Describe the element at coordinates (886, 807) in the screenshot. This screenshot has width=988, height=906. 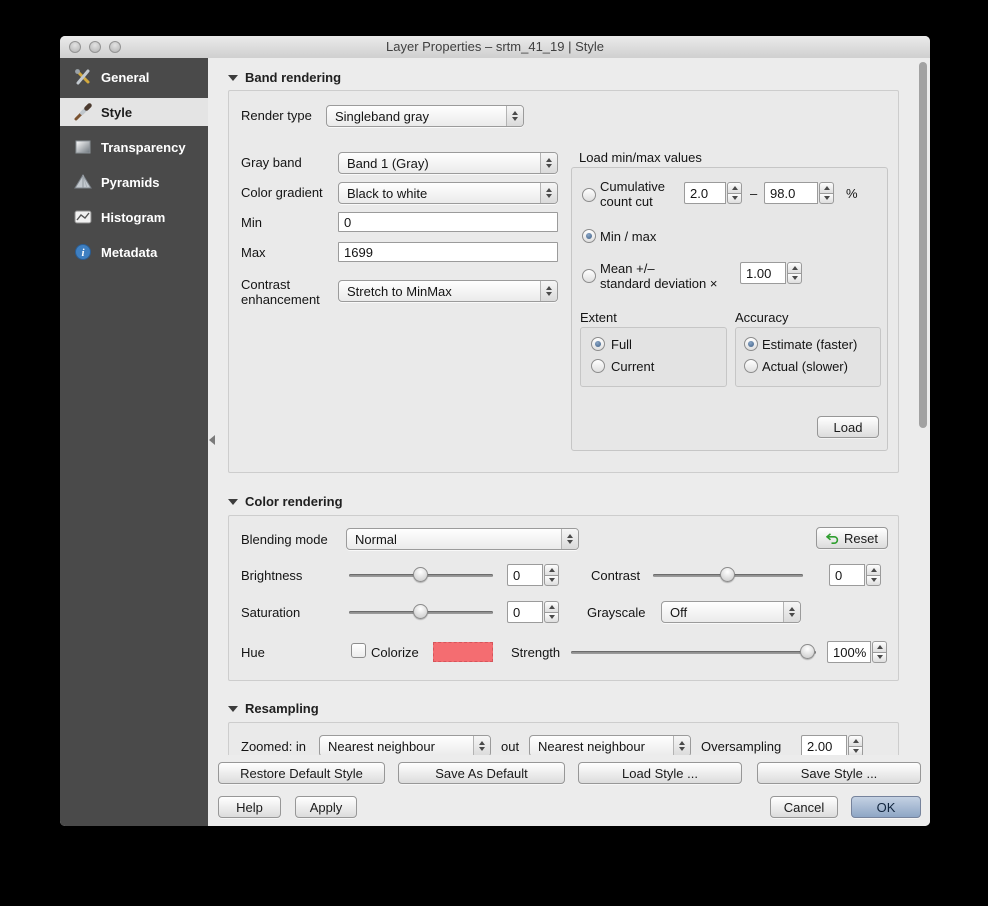
I see `ok-button: OK` at that location.